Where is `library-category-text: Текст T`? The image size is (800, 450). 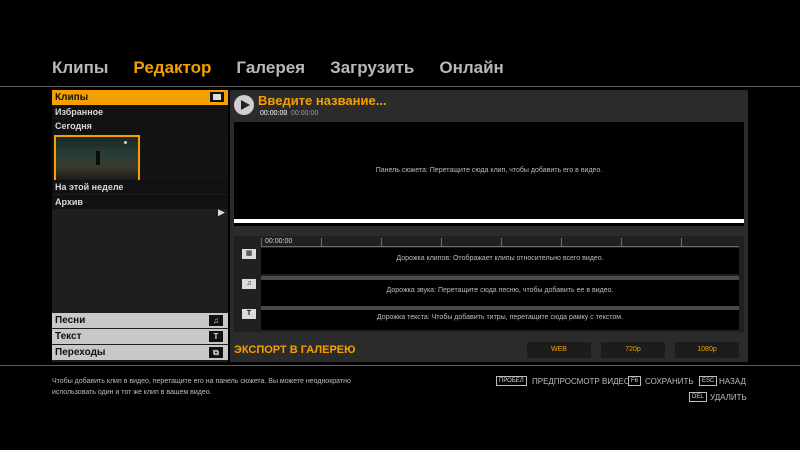 library-category-text: Текст T is located at coordinates (140, 336).